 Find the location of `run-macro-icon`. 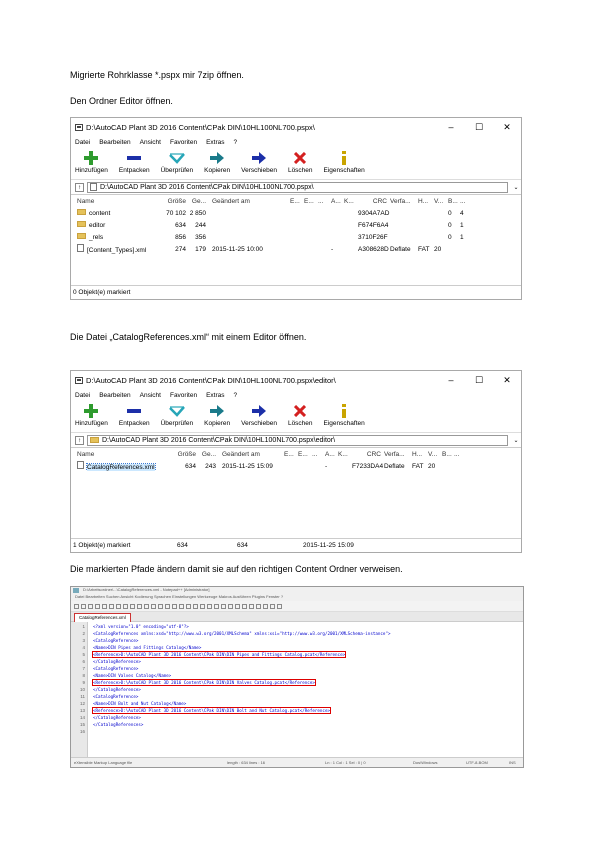

run-macro-icon is located at coordinates (272, 606).